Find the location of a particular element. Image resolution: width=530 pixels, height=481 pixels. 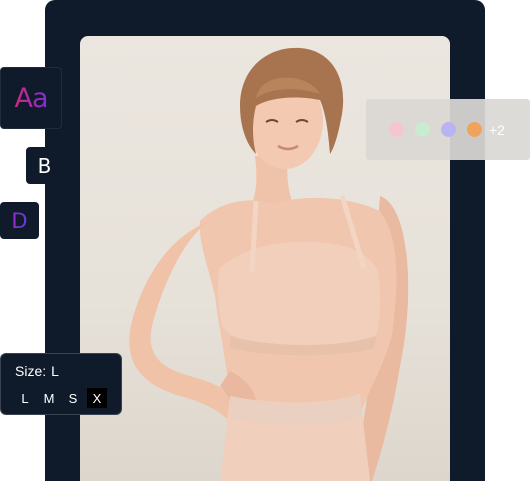

font-sample-text: Aa is located at coordinates (31, 98).